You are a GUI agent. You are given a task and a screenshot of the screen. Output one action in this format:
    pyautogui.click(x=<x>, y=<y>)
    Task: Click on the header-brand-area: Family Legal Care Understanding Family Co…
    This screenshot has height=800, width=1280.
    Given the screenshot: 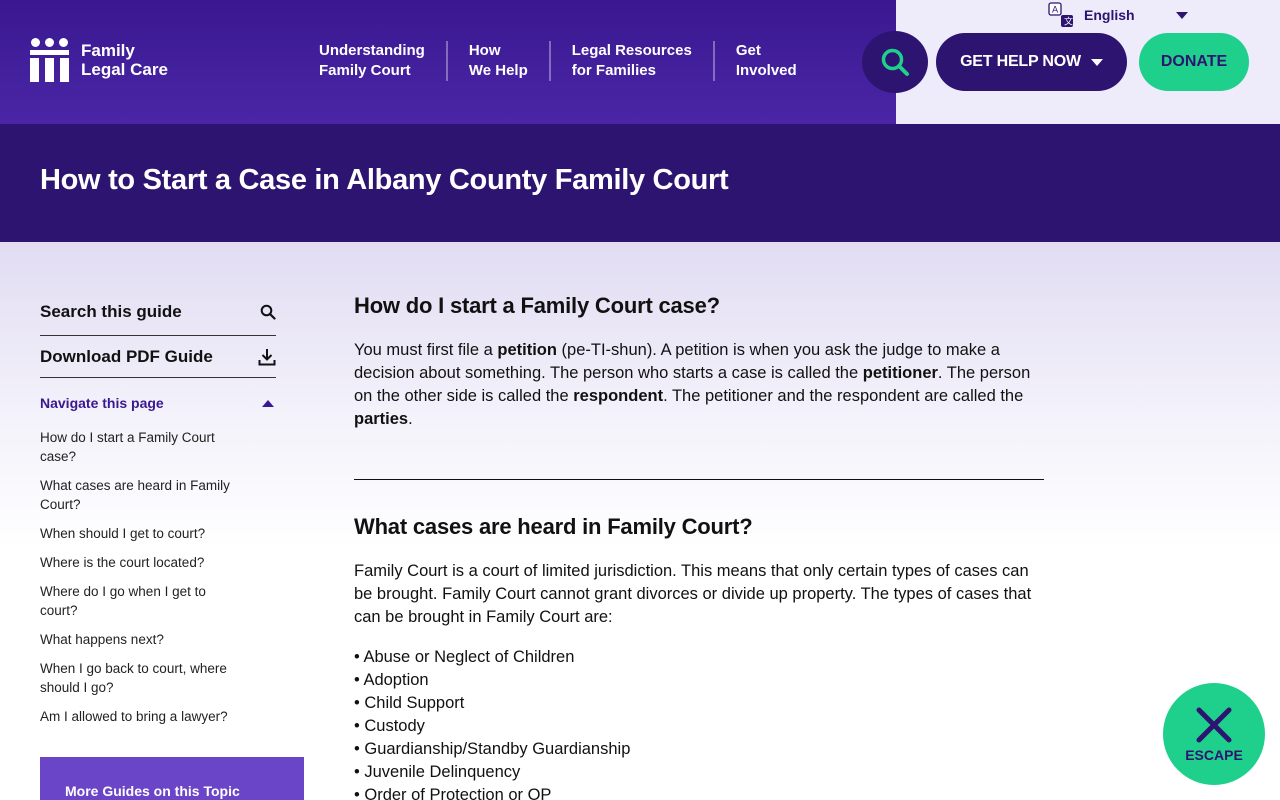 What is the action you would take?
    pyautogui.click(x=448, y=62)
    